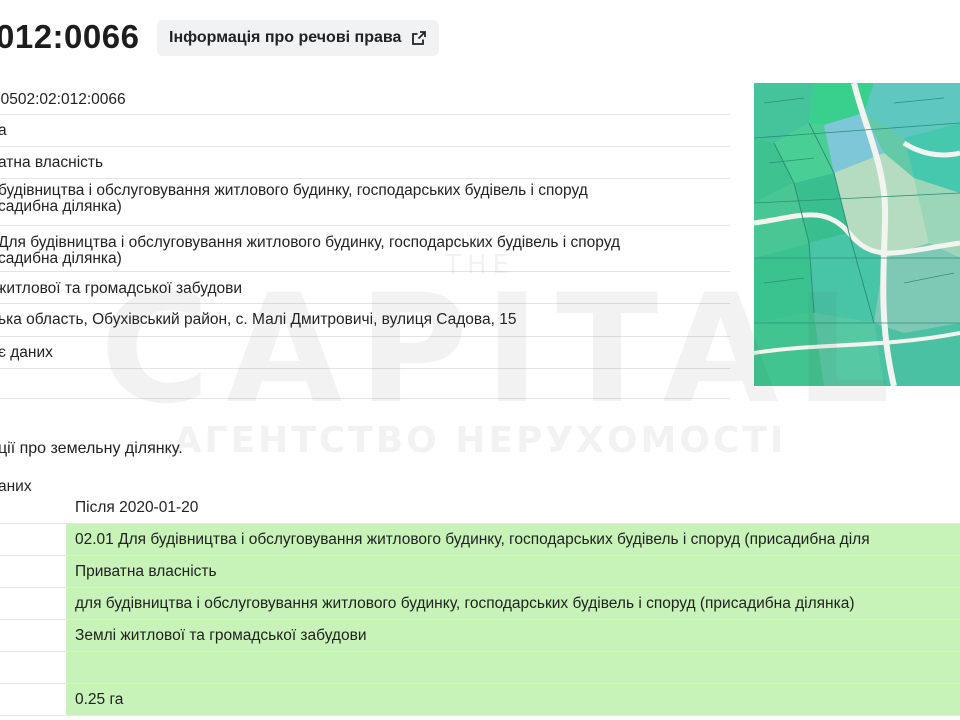  I want to click on info-row-ownership: атна власність, so click(365, 163).